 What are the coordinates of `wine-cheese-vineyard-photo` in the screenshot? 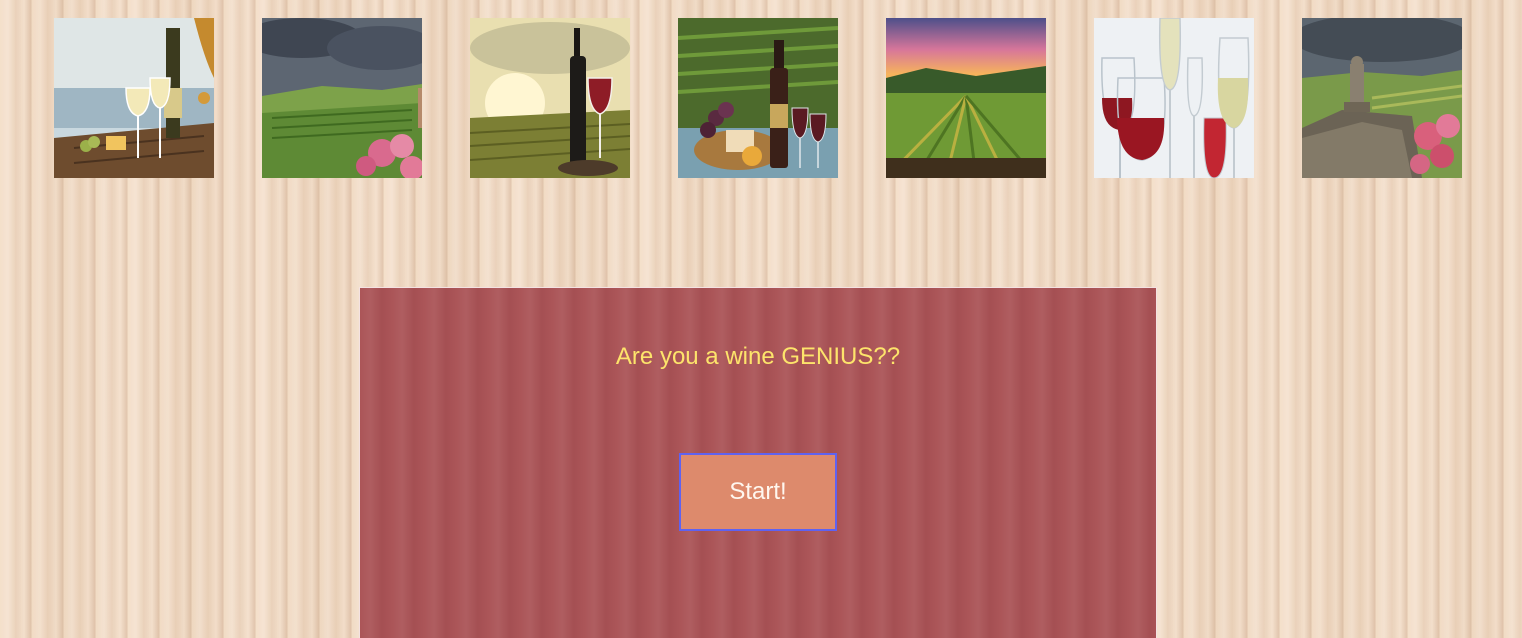 It's located at (758, 98).